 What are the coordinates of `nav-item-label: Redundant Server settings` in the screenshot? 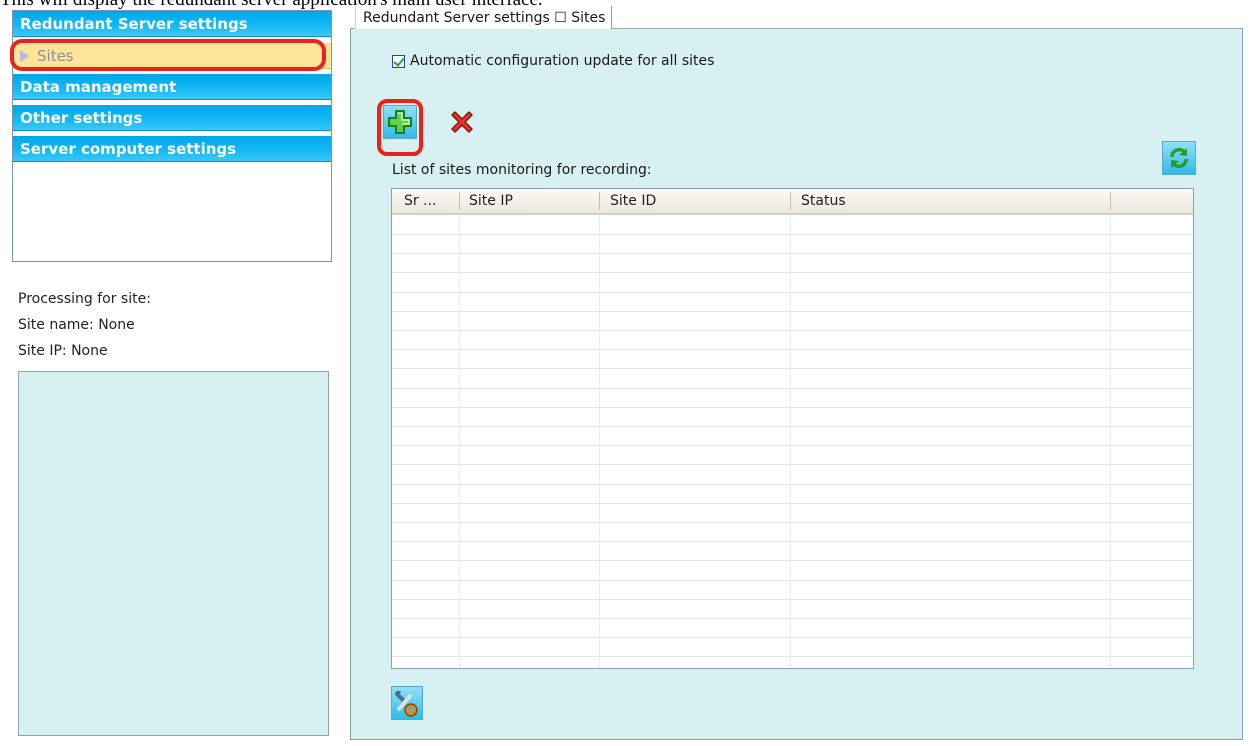 It's located at (134, 24).